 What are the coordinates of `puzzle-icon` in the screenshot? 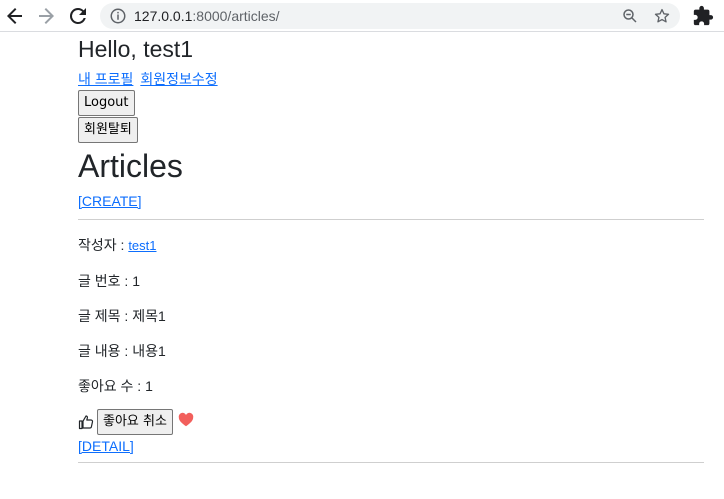 It's located at (703, 18).